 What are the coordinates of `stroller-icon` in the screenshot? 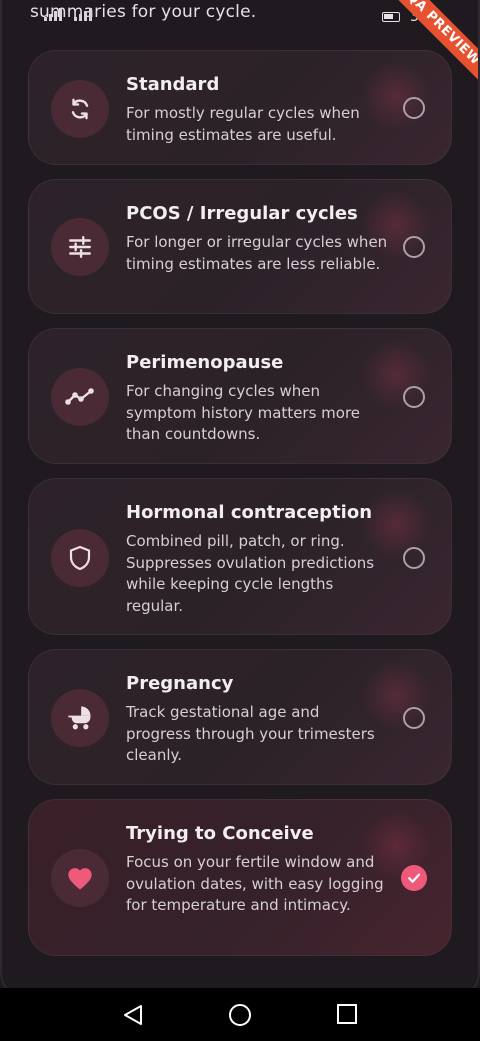 It's located at (80, 718).